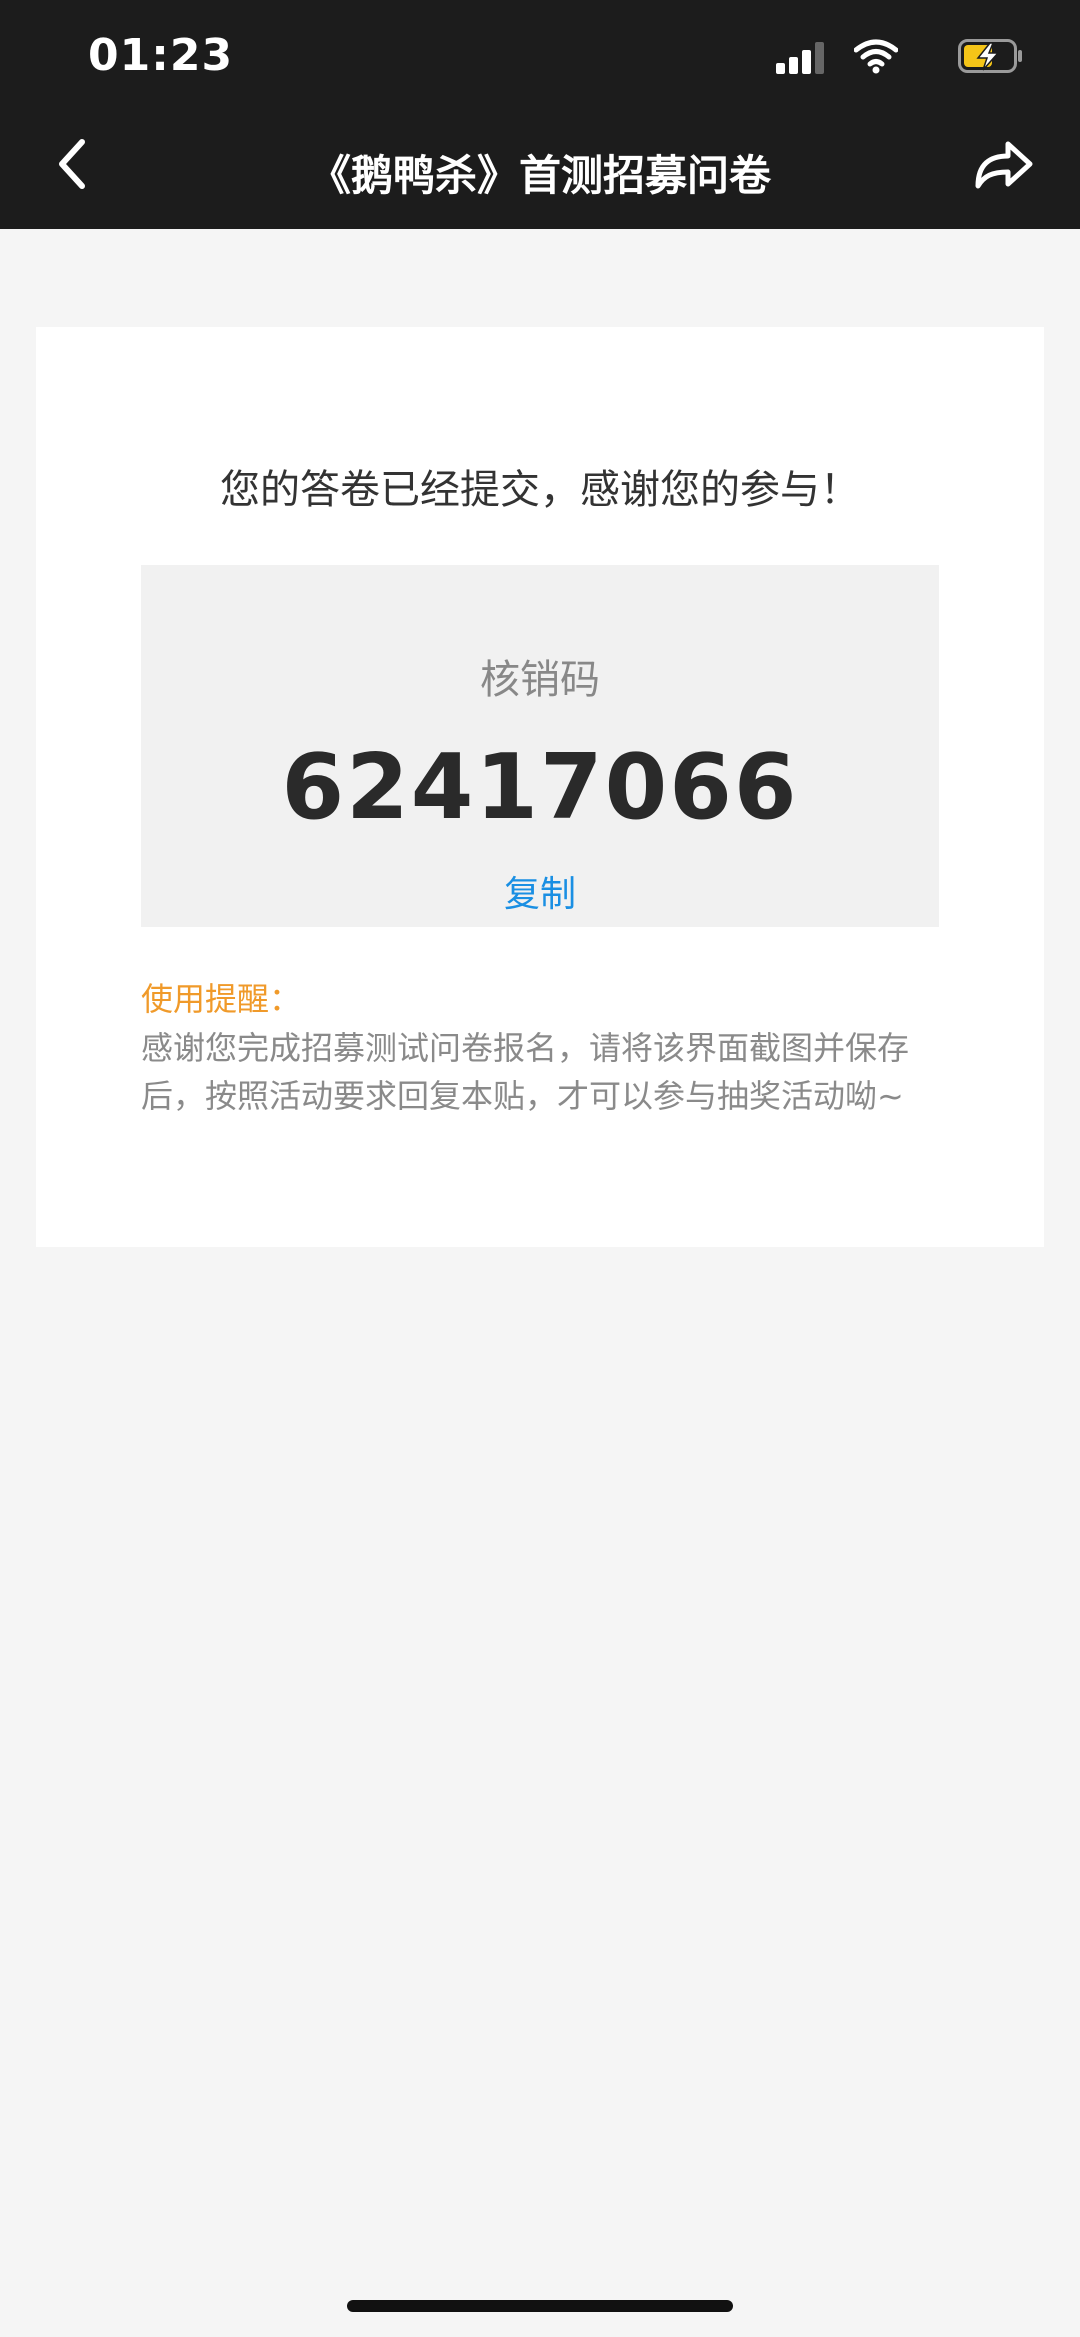  Describe the element at coordinates (540, 490) in the screenshot. I see `submission-success-message: 您的答卷已经提交，感谢您的参与！` at that location.